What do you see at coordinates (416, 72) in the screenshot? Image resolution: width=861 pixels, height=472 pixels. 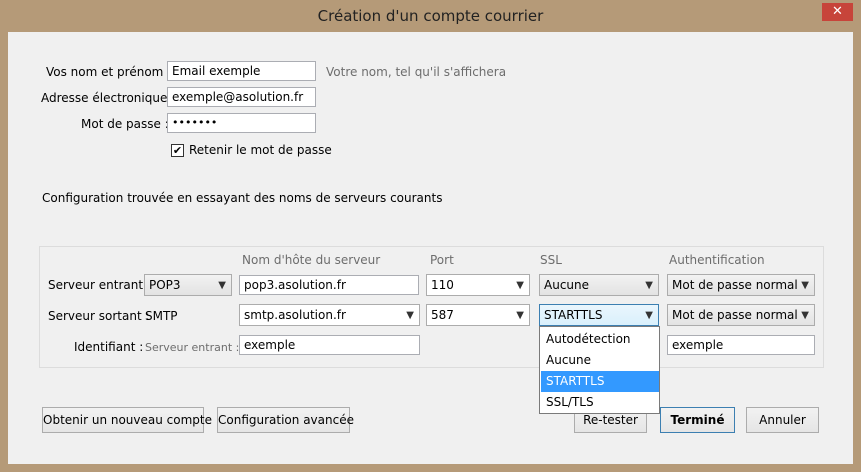 I see `name-hint: Votre nom, tel qu'il s'affichera` at bounding box center [416, 72].